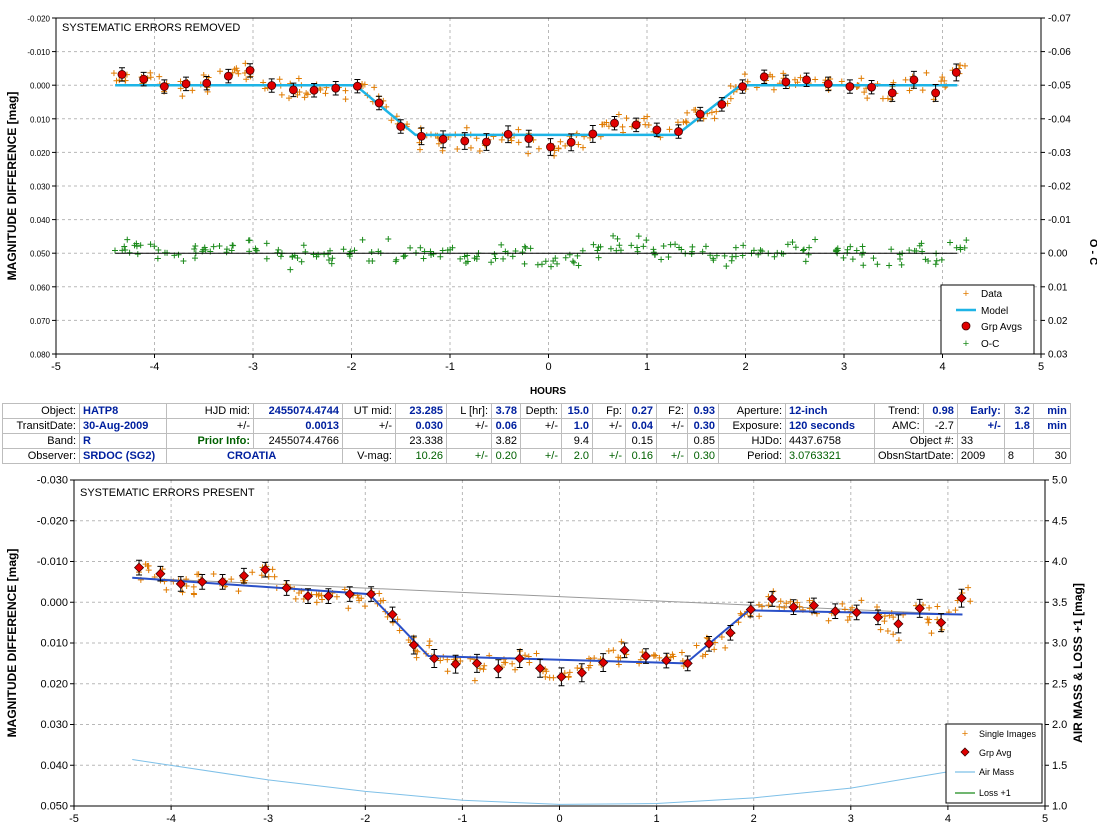 The image size is (1097, 834). I want to click on f2-pm-label: +/-, so click(672, 426).